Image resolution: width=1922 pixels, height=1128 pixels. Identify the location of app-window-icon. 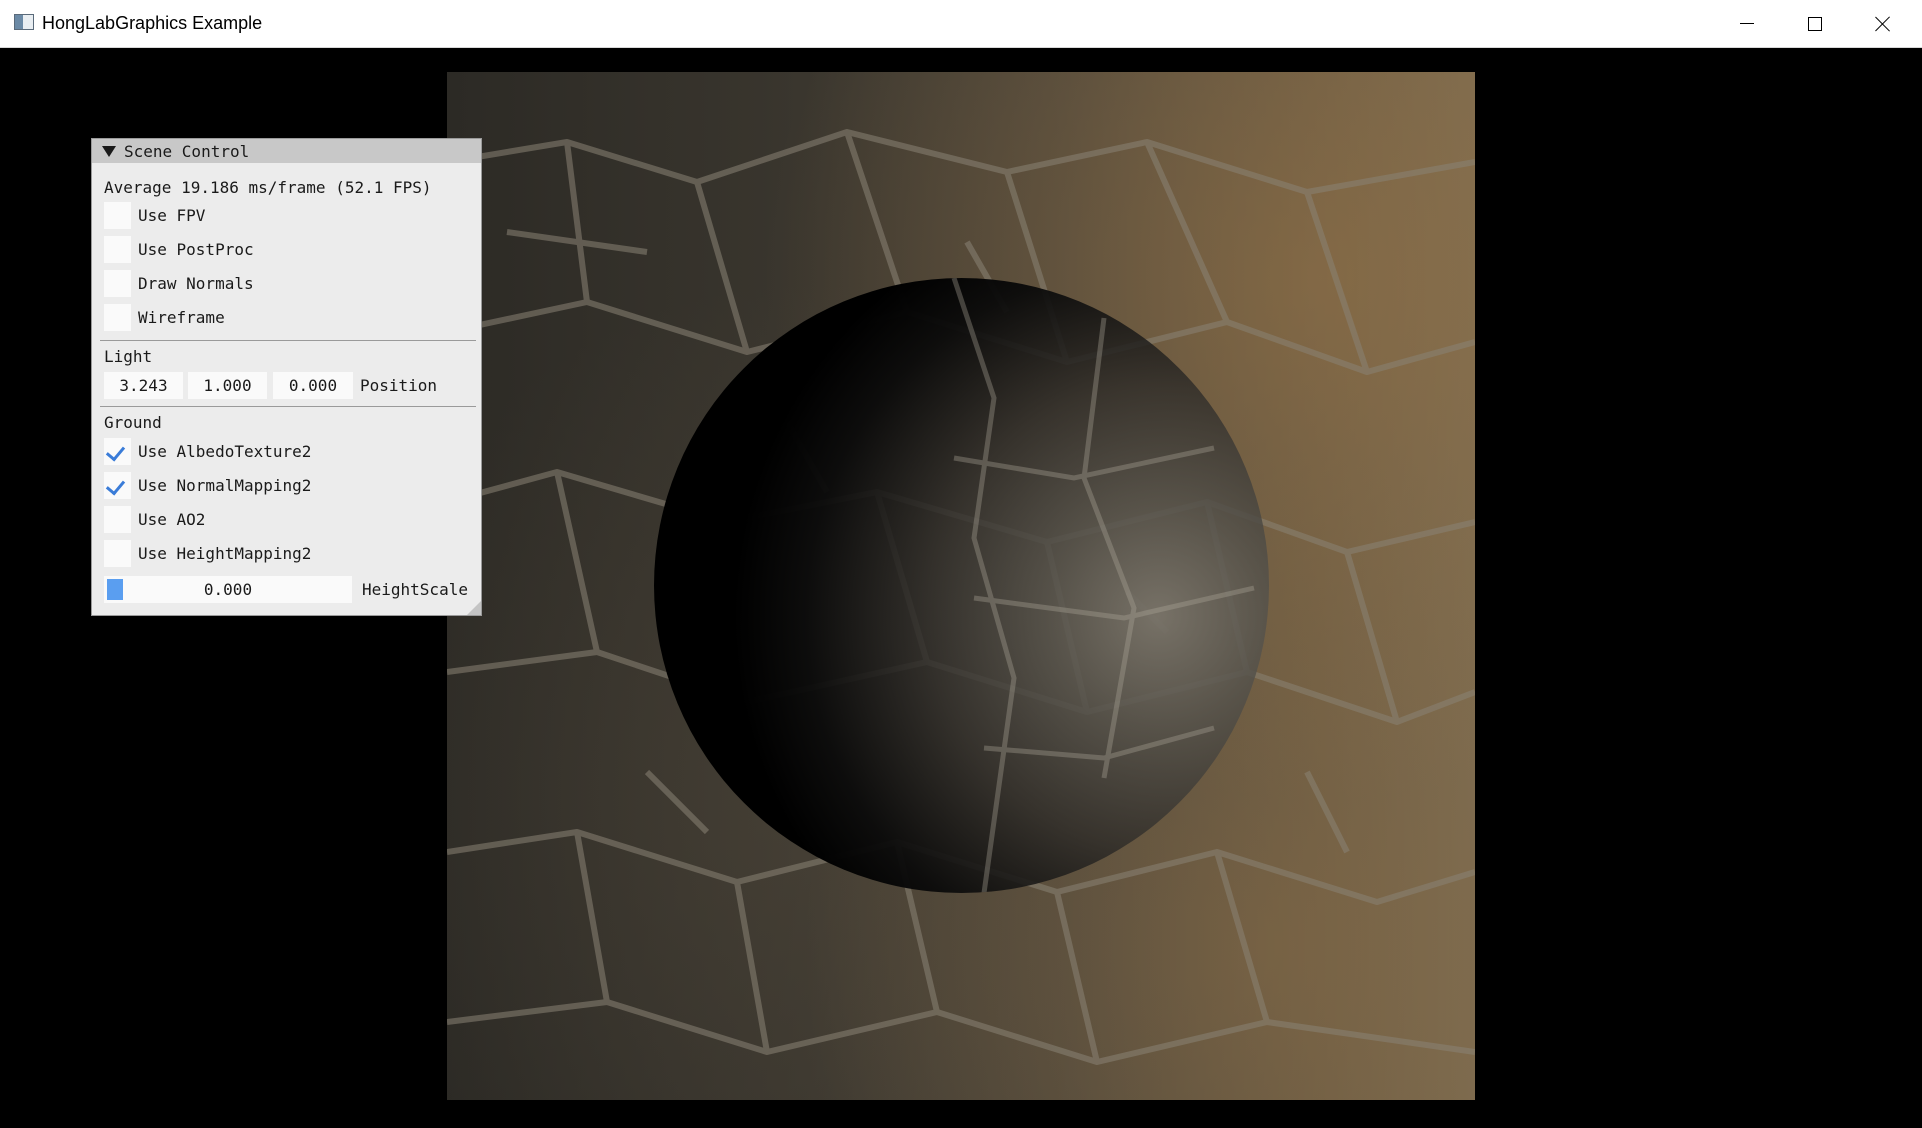
(24, 22).